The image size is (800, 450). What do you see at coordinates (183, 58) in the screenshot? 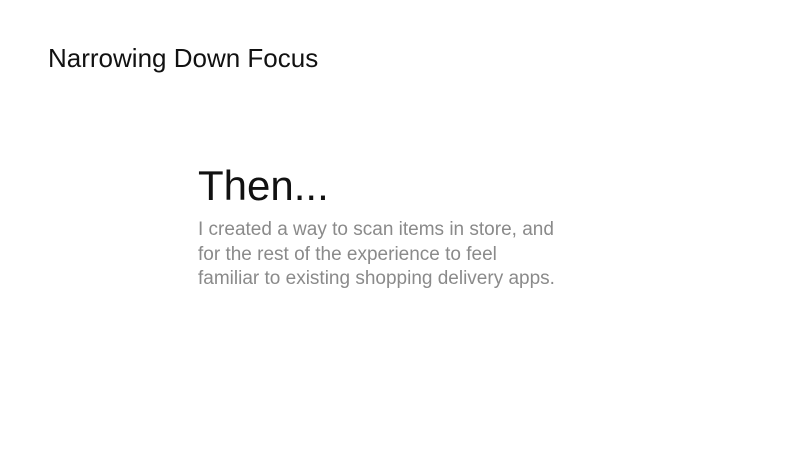
I see `slide-title: Narrowing Down Focus` at bounding box center [183, 58].